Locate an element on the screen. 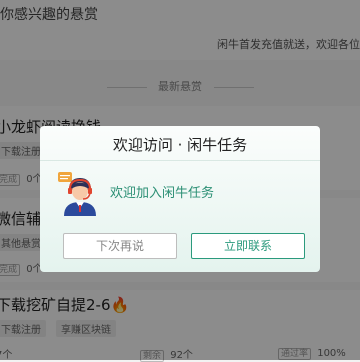 The height and width of the screenshot is (362, 360). dialog-divider is located at coordinates (180, 160).